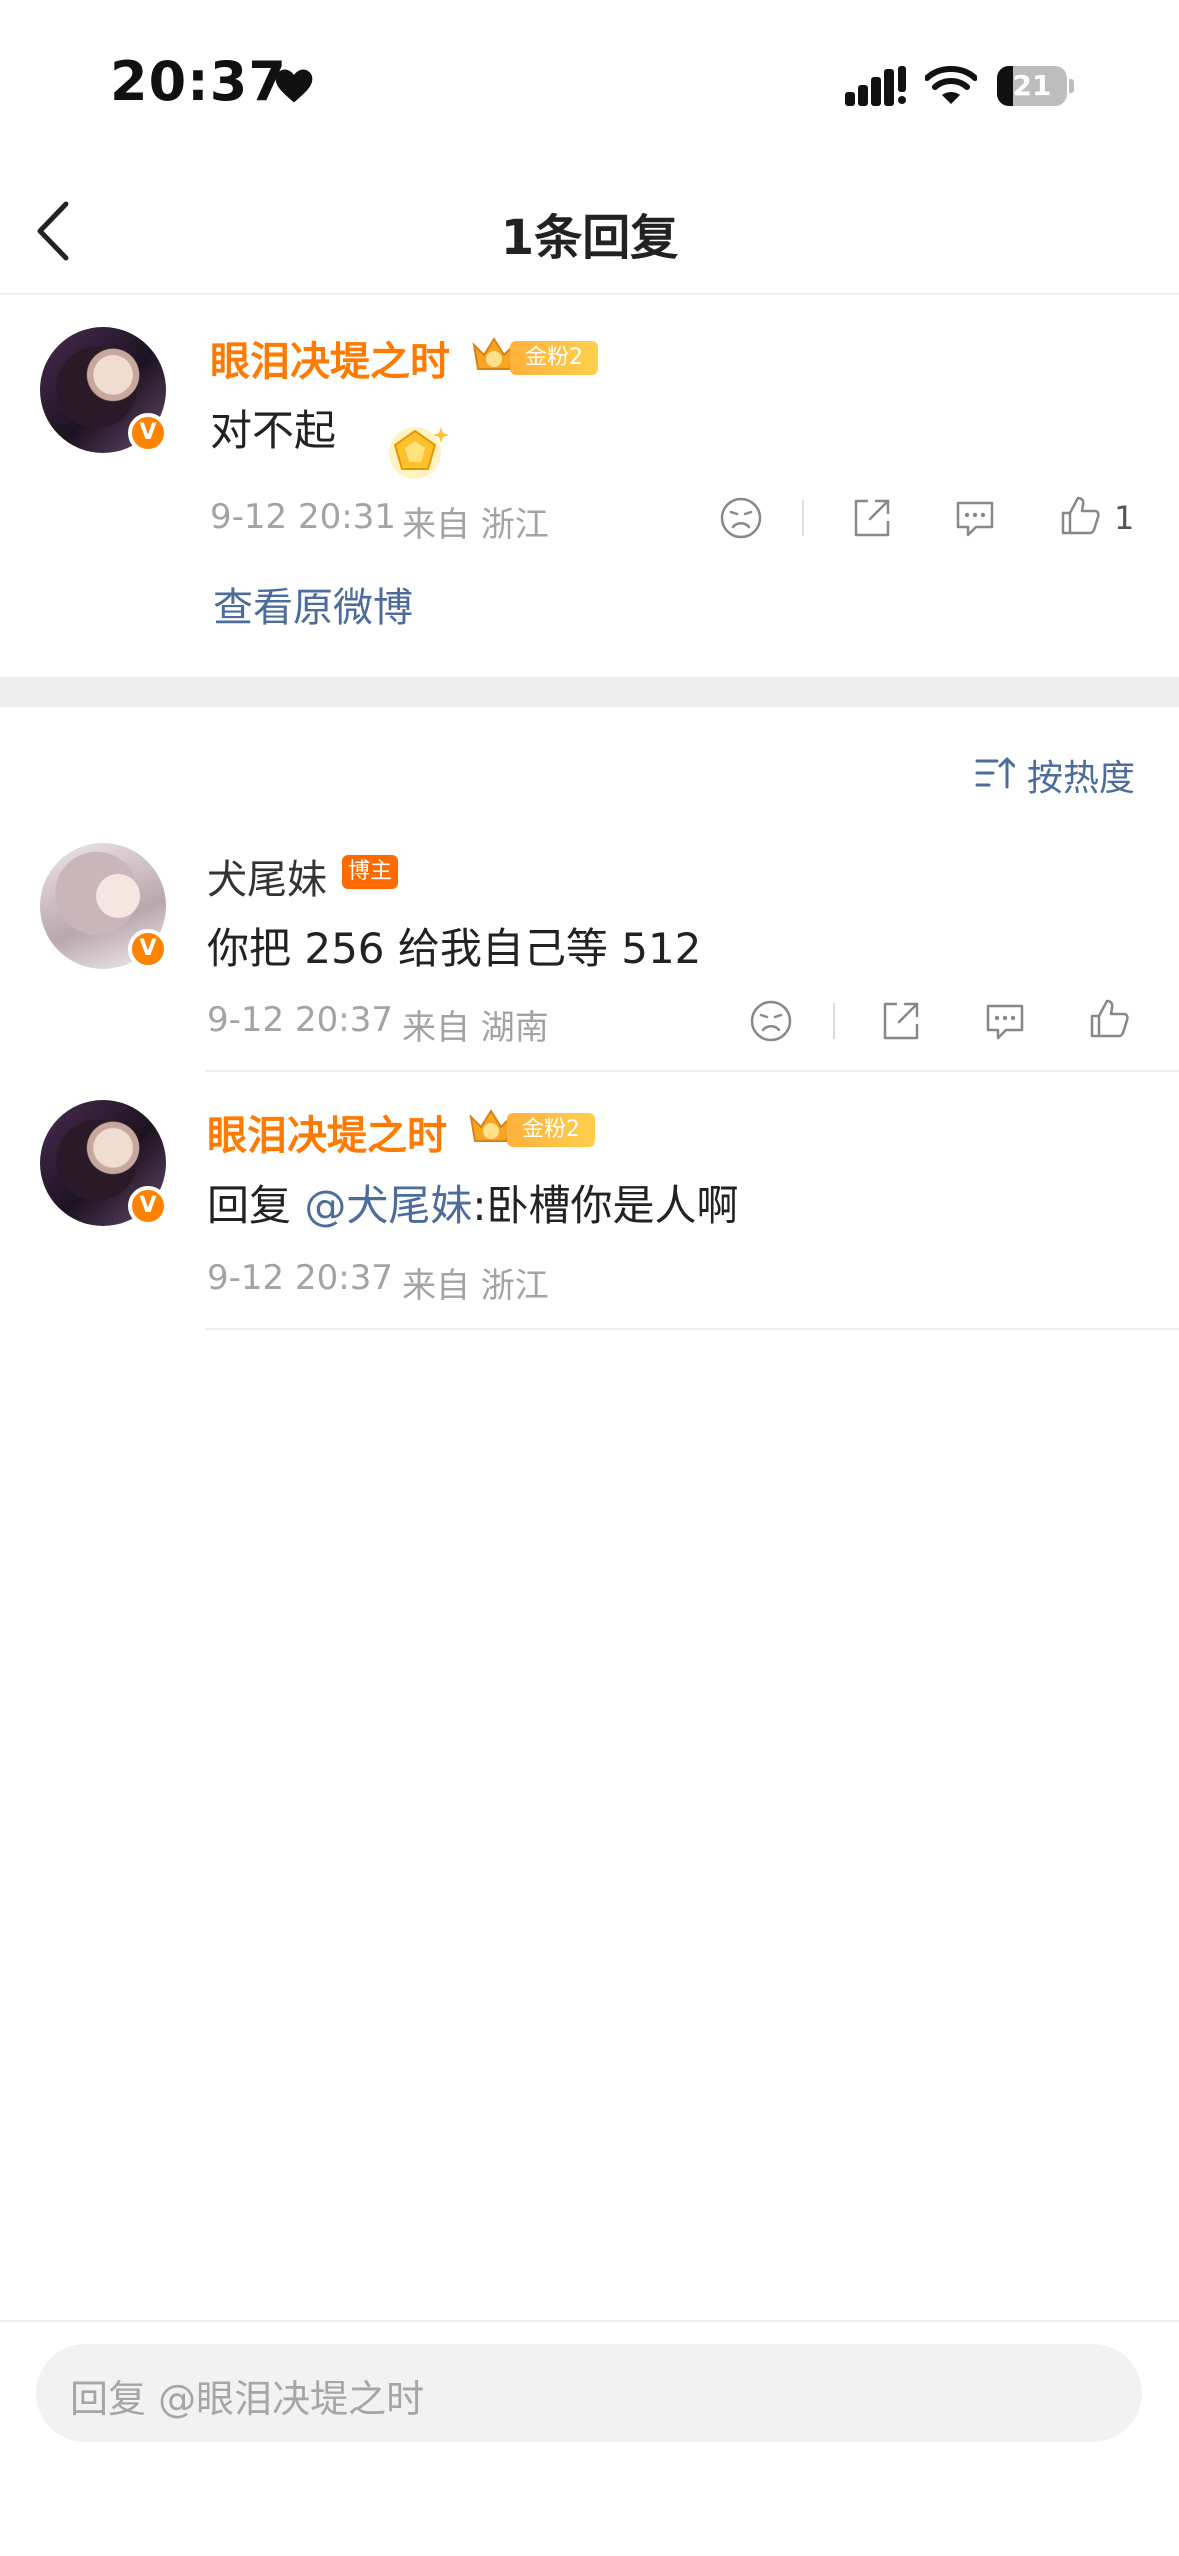 The height and width of the screenshot is (2556, 1179). Describe the element at coordinates (303, 517) in the screenshot. I see `comment-date: 9-12 20:31` at that location.